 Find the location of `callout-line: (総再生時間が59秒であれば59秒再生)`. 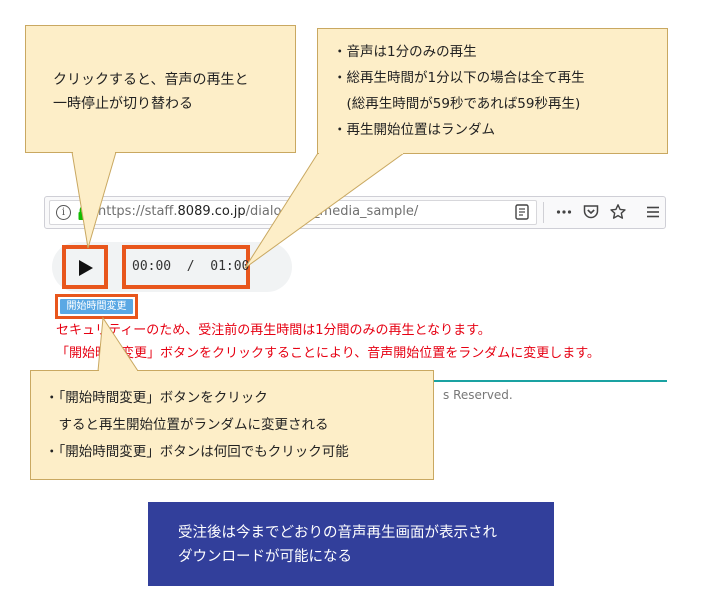

callout-line: (総再生時間が59秒であれば59秒再生) is located at coordinates (457, 104).